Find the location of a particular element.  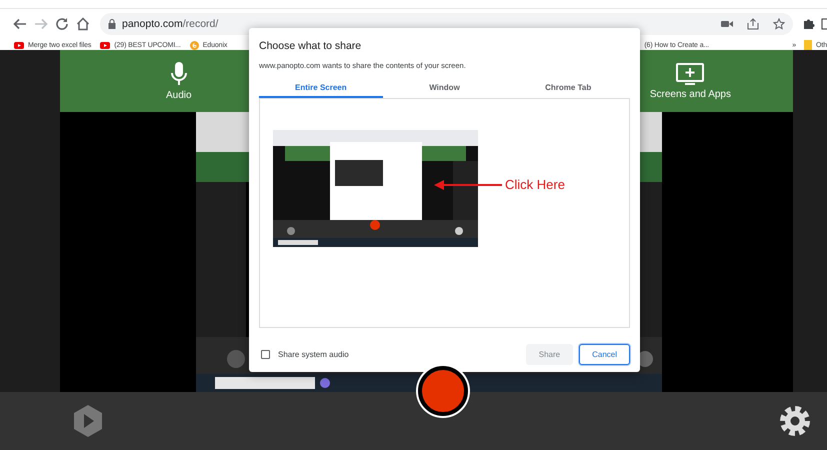

tab: Entire Screen is located at coordinates (321, 89).